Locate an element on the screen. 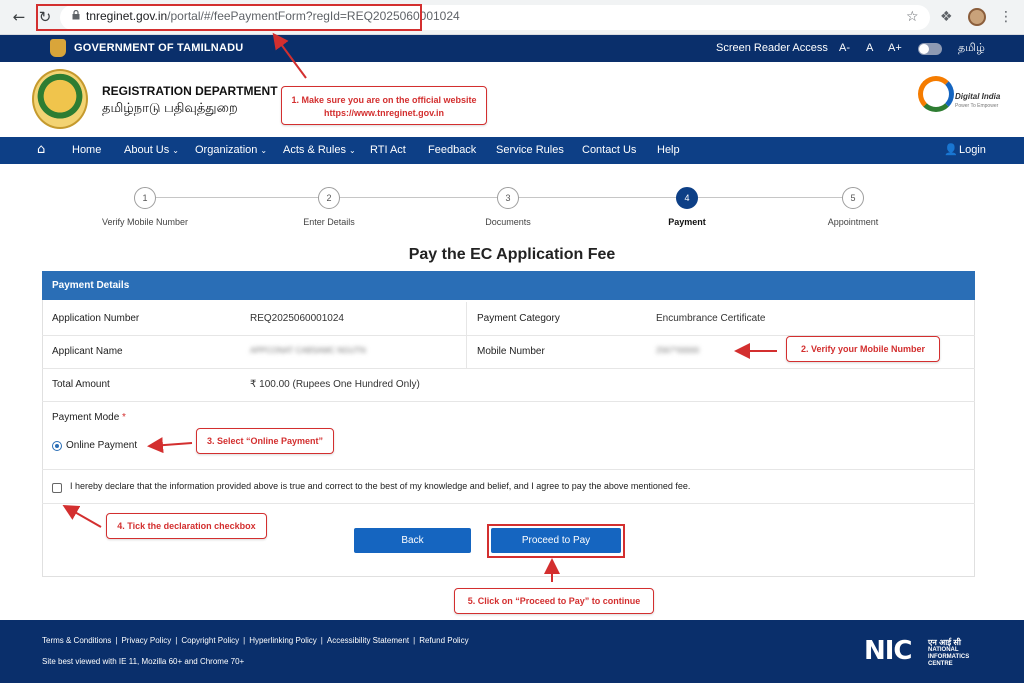  applicant-name-label: Applicant Name is located at coordinates (87, 351).